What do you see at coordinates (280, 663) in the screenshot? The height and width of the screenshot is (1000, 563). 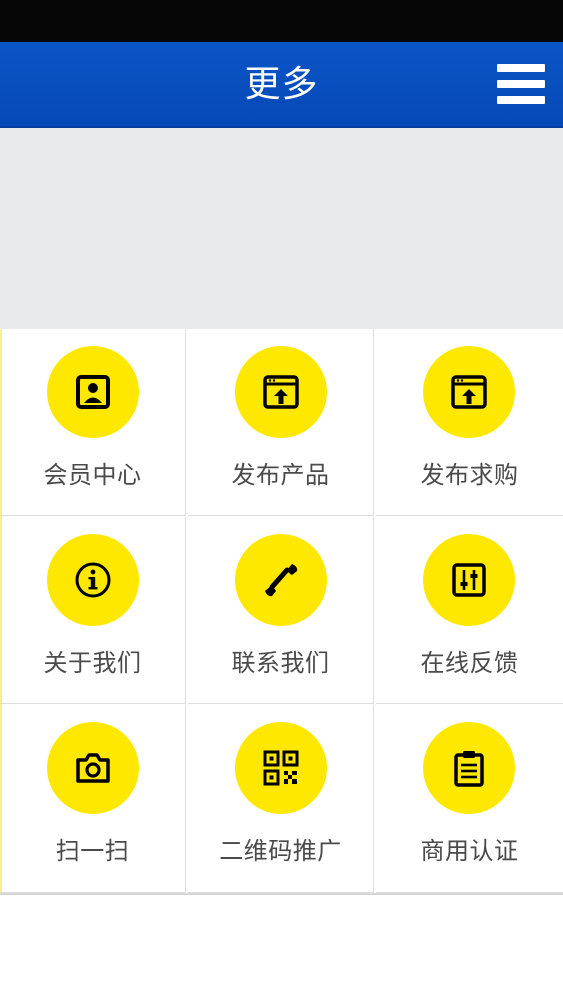 I see `grid-item-label: 联系我们` at bounding box center [280, 663].